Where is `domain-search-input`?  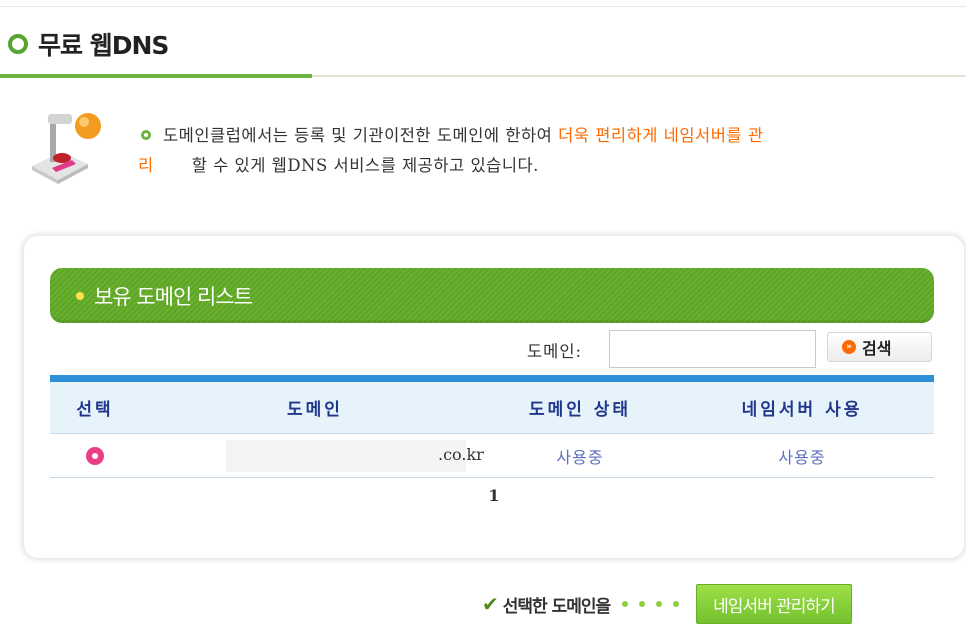 domain-search-input is located at coordinates (712, 349).